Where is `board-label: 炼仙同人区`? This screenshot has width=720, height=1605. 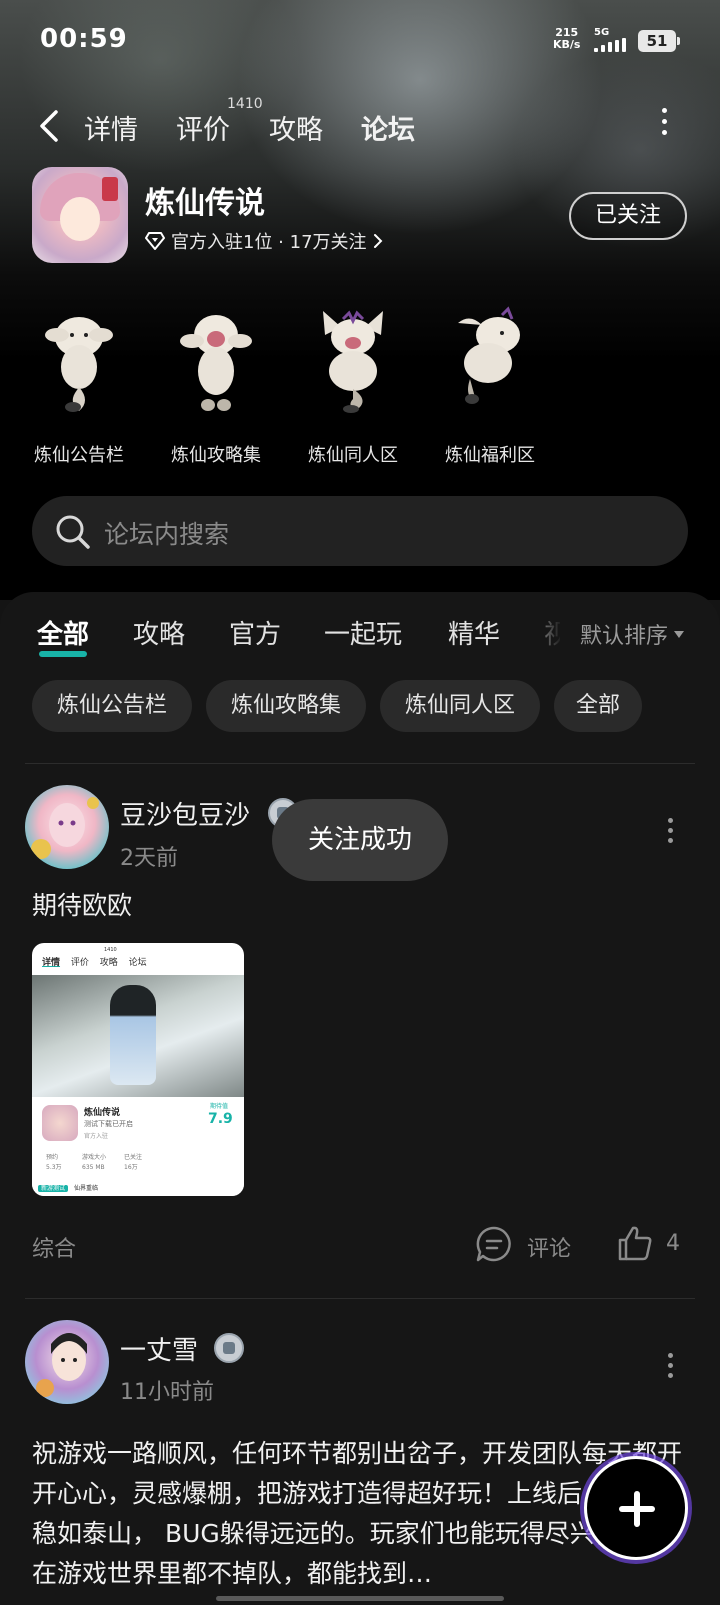 board-label: 炼仙同人区 is located at coordinates (353, 455).